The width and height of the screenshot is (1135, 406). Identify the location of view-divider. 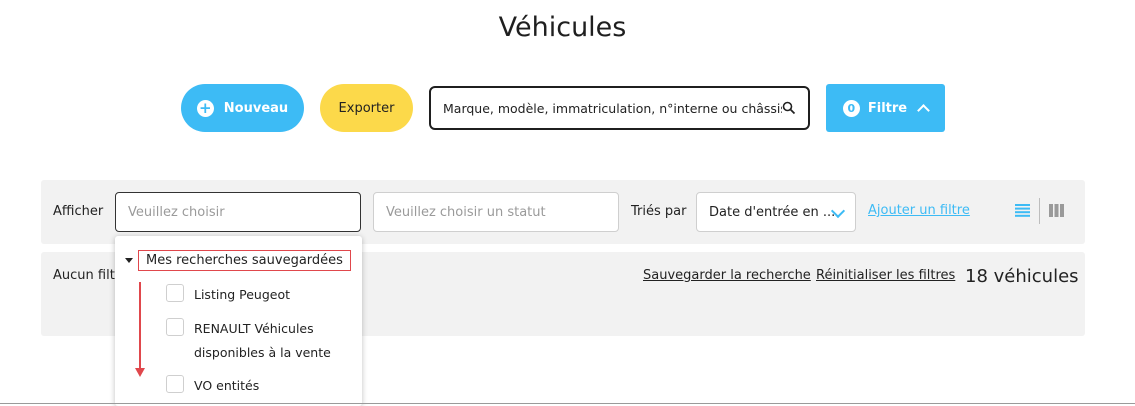
(1039, 211).